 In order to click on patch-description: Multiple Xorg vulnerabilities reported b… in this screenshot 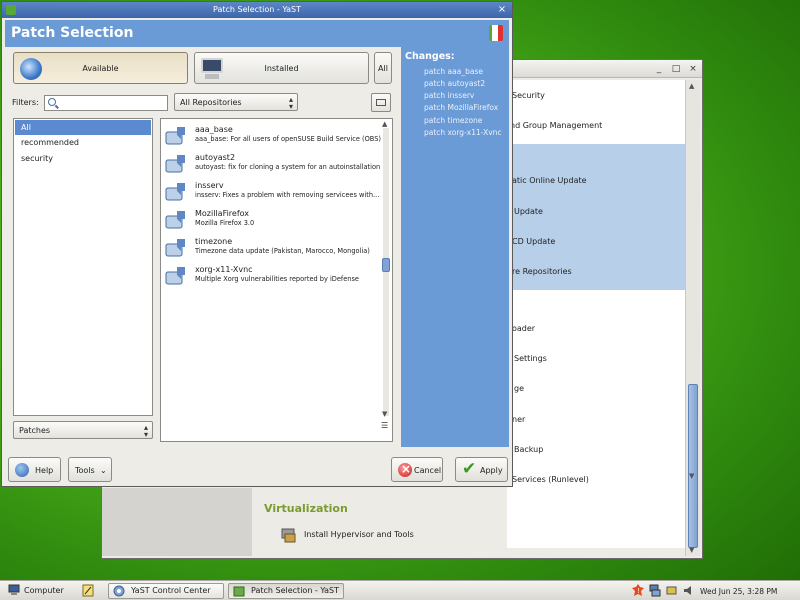, I will do `click(277, 279)`.